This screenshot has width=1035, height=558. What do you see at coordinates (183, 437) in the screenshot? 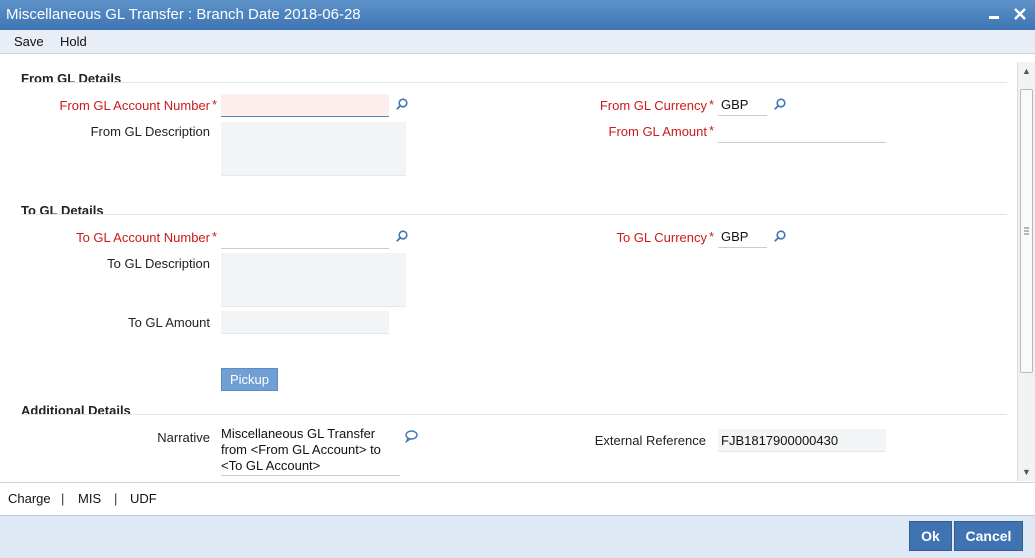
I see `narrative-label: Narrative` at bounding box center [183, 437].